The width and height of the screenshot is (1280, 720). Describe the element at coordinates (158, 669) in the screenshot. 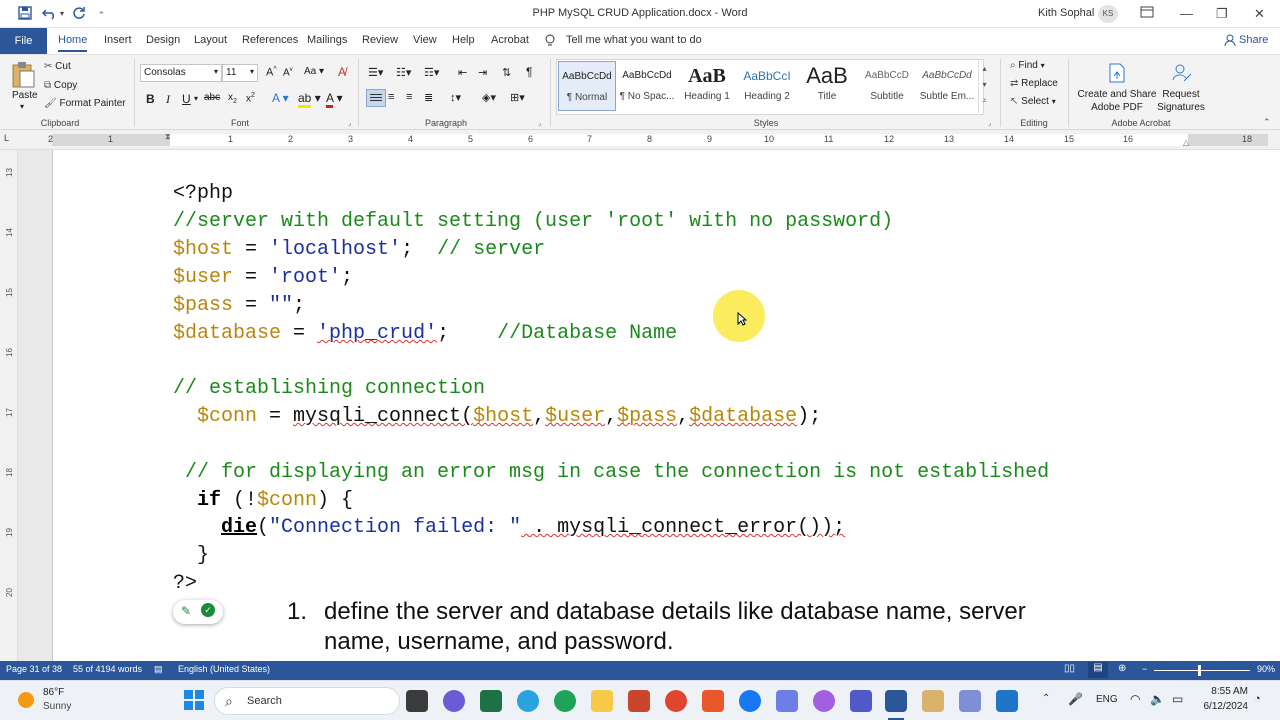

I see `proofing-icon: ▤` at that location.